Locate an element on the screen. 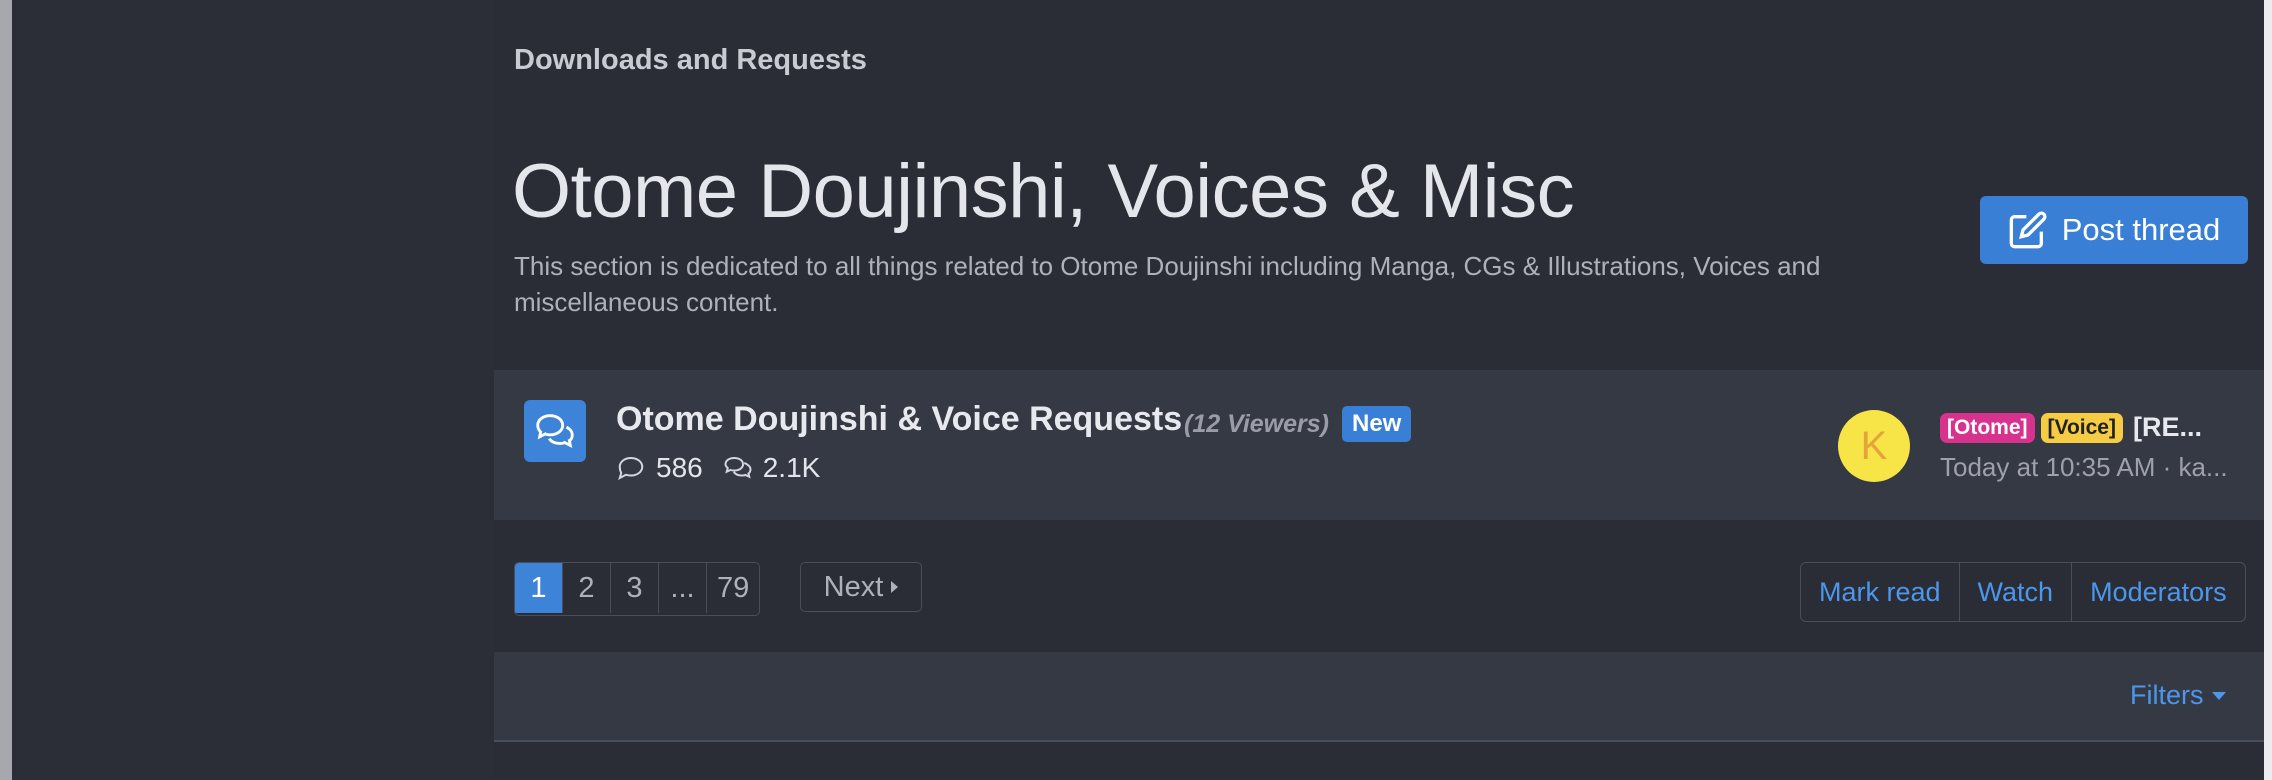 The width and height of the screenshot is (2272, 780). new-badge: New is located at coordinates (1377, 424).